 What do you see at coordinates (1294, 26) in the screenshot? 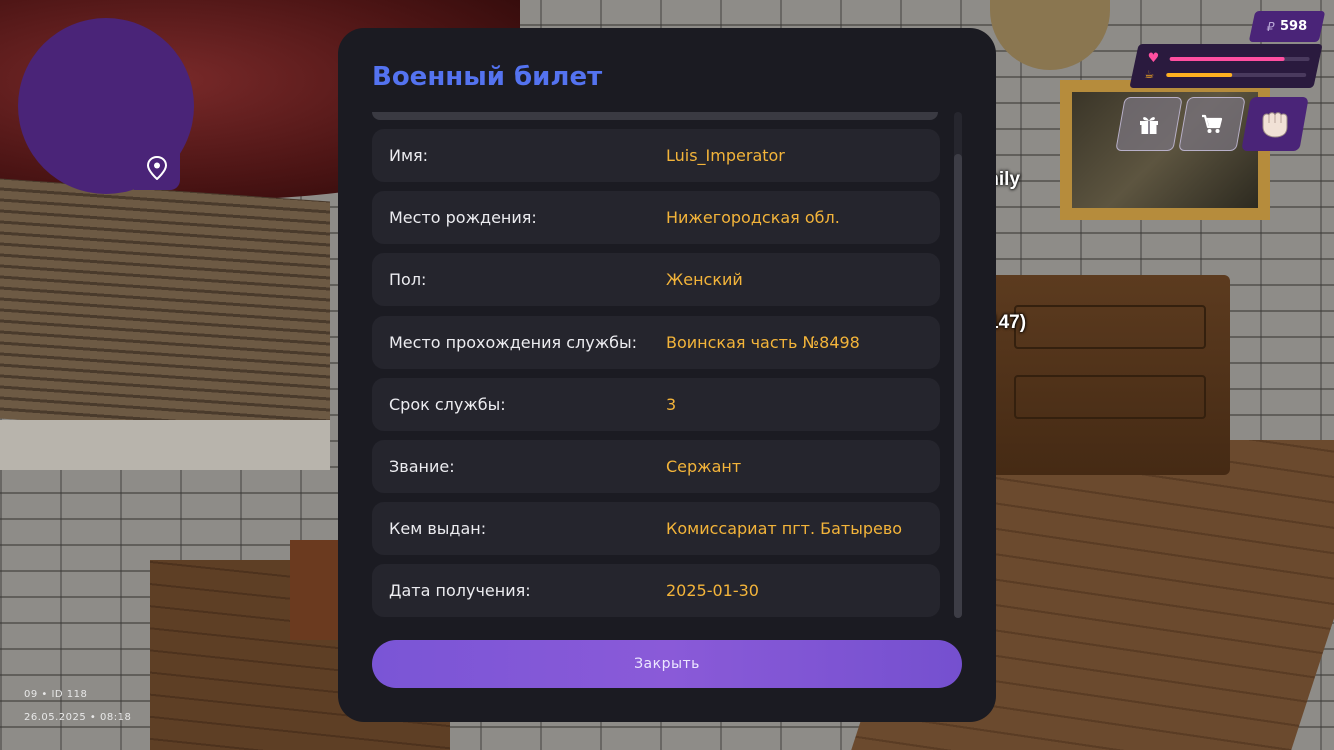
I see `money-value: 598` at bounding box center [1294, 26].